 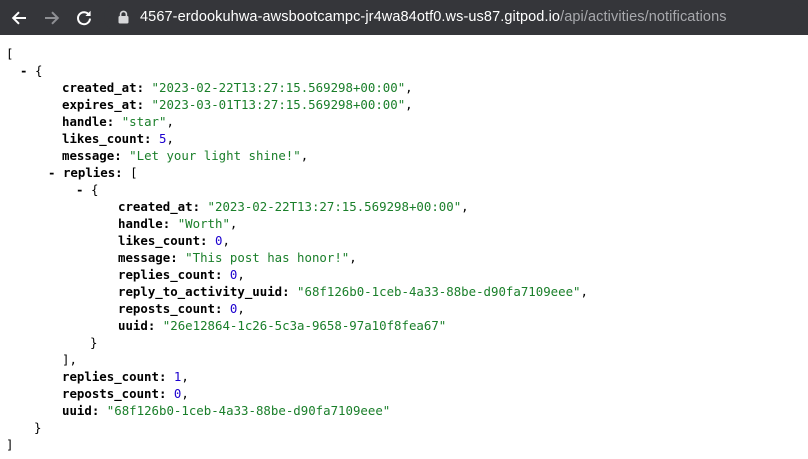 I want to click on json-value: "2023-03-01T13:27:15.569298+00:00", so click(x=278, y=104).